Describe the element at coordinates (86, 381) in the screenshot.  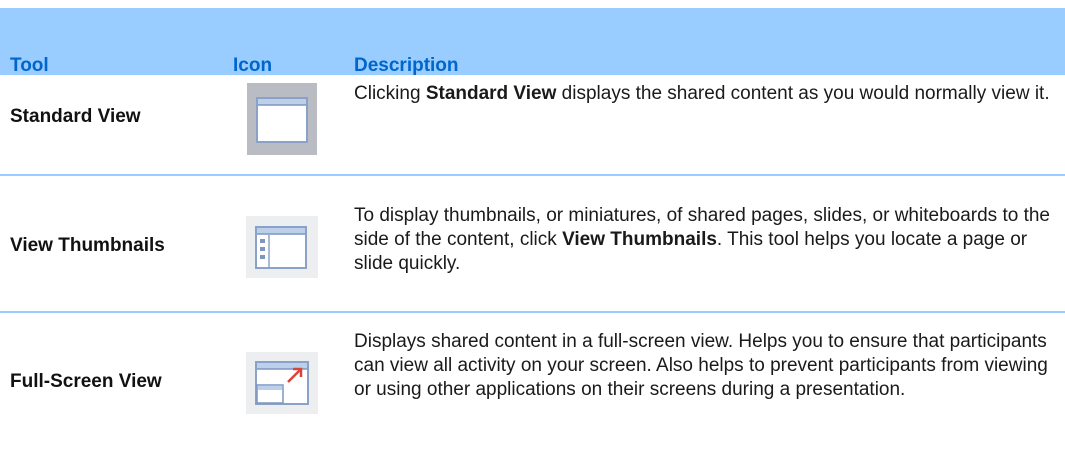
I see `tool-name-full-screen-view: Full-Screen View` at that location.